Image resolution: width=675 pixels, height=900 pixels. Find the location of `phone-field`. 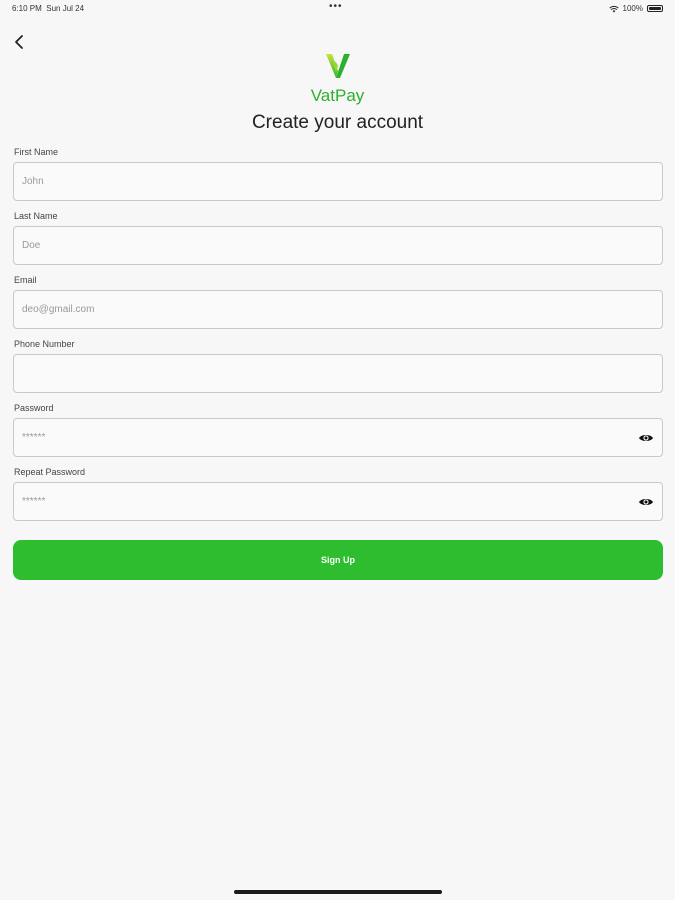

phone-field is located at coordinates (338, 373).